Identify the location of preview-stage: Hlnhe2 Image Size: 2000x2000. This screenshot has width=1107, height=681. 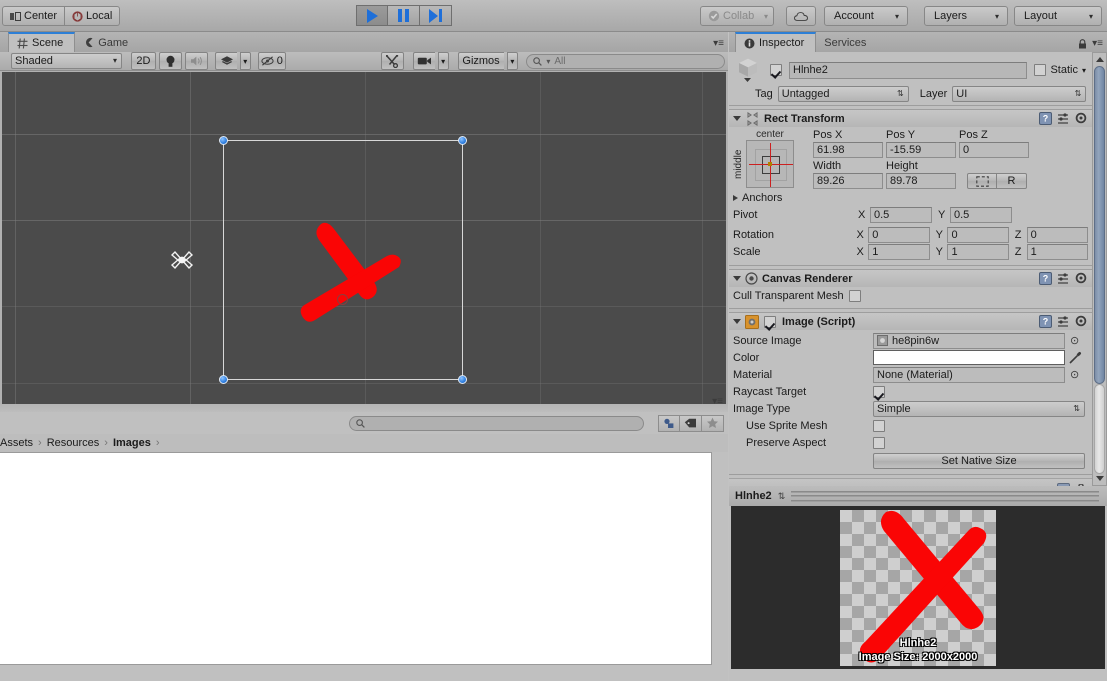
(918, 587).